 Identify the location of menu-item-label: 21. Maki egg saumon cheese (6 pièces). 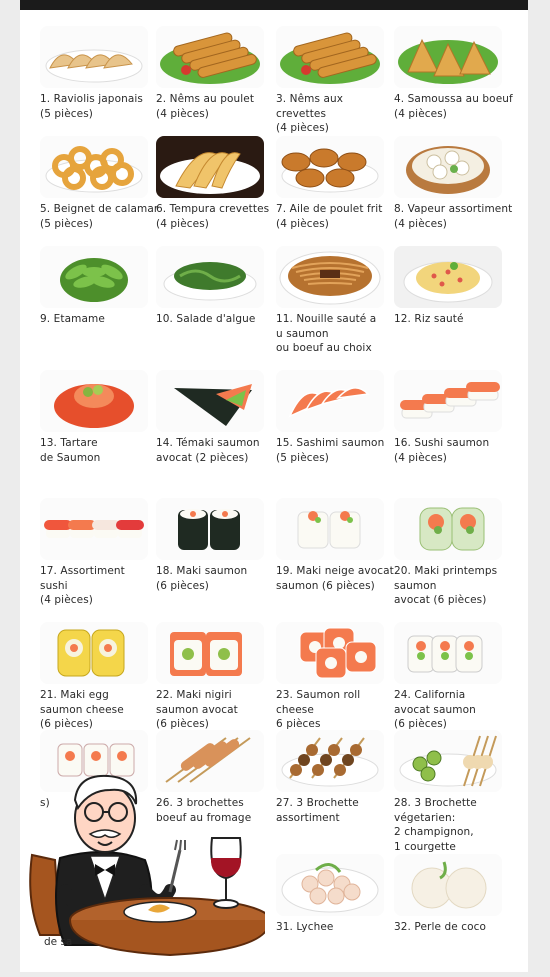
(82, 709).